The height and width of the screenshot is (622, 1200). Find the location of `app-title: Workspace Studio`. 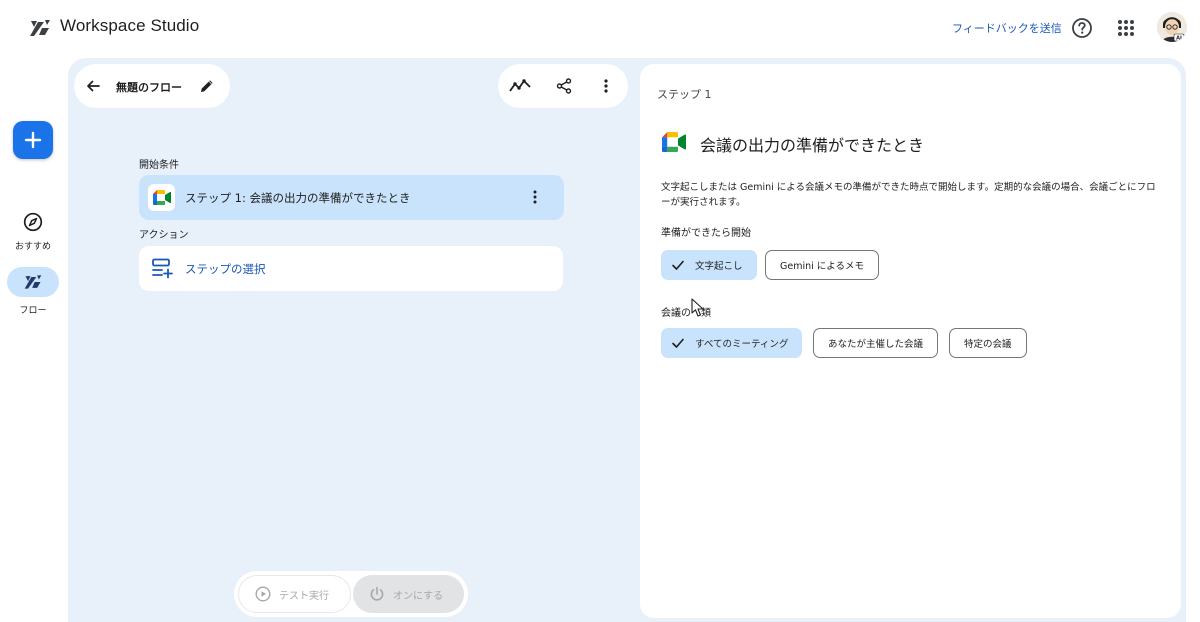

app-title: Workspace Studio is located at coordinates (130, 25).